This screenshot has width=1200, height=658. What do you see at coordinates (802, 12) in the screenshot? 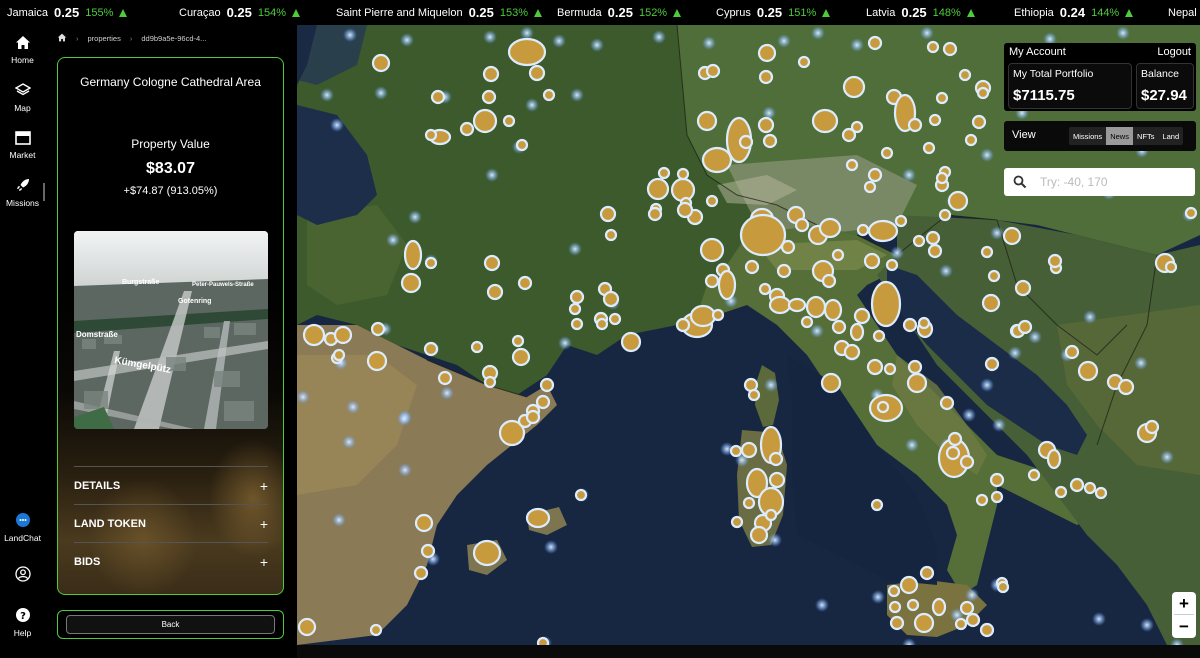
I see `ticker-percent: 151%` at bounding box center [802, 12].